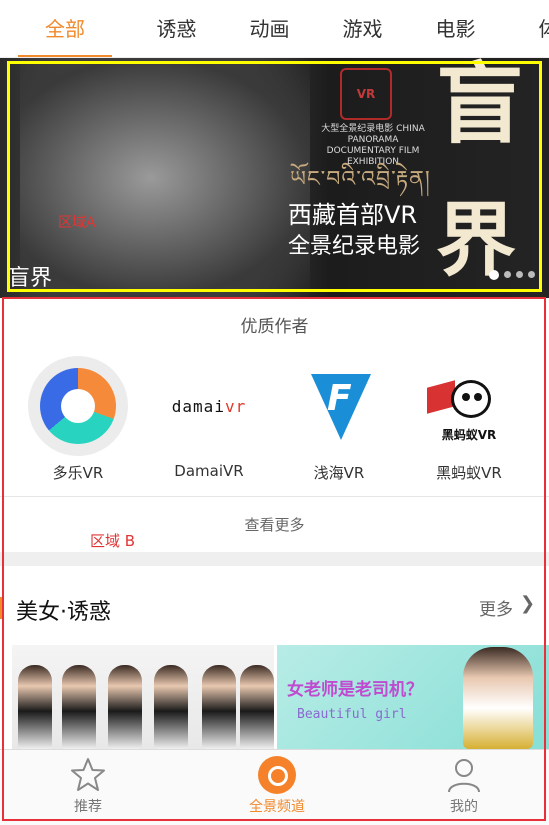  Describe the element at coordinates (464, 807) in the screenshot. I see `nav-label: 我的` at that location.